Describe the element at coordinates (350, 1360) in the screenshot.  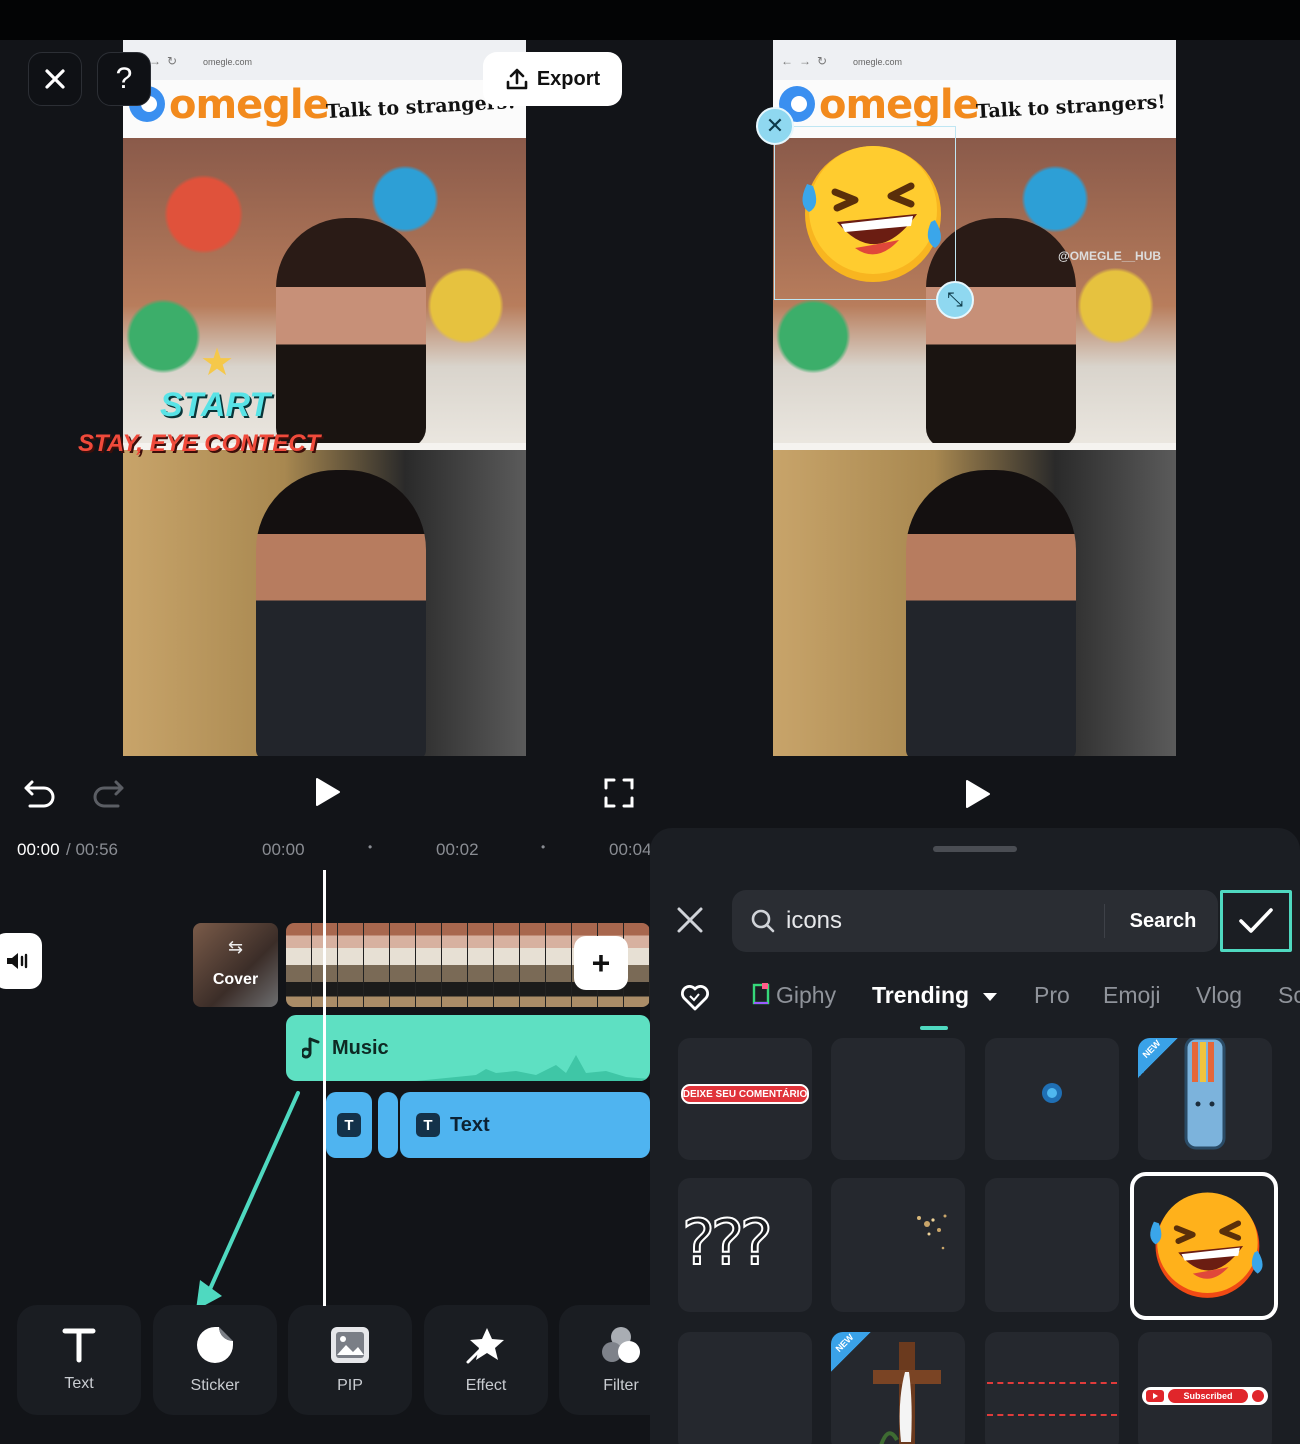
I see `pip-tool: PIP` at that location.